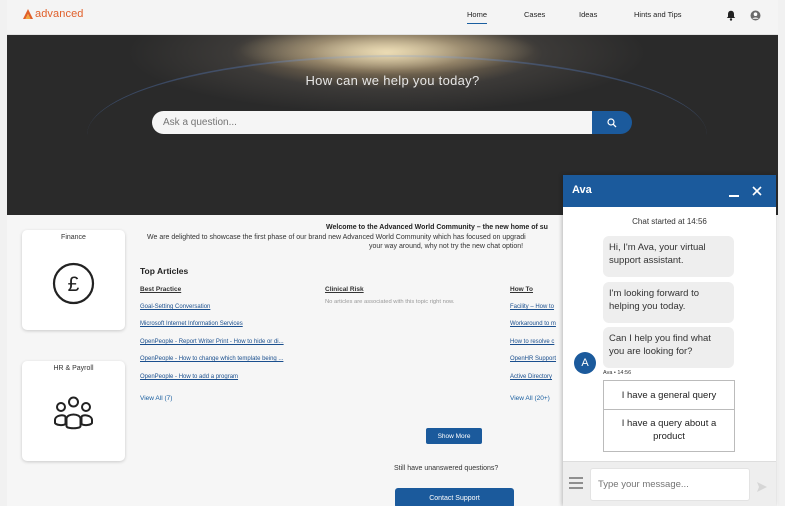 The height and width of the screenshot is (506, 785). I want to click on people-group-icon, so click(73, 417).